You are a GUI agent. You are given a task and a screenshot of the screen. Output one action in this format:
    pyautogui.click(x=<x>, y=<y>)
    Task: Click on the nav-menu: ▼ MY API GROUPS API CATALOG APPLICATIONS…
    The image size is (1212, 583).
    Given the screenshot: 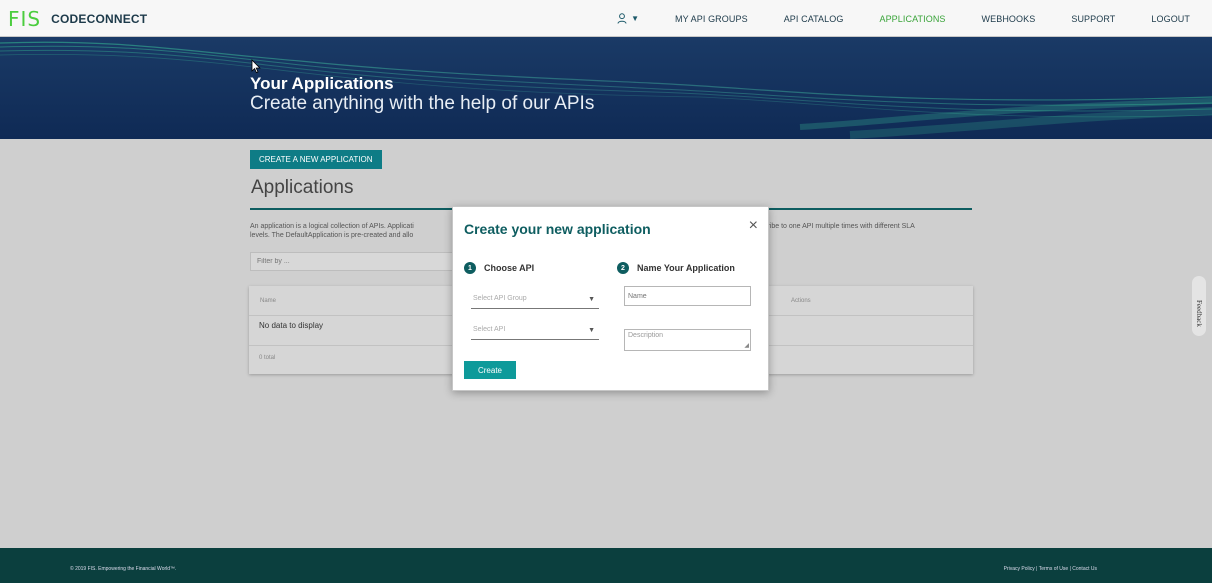 What is the action you would take?
    pyautogui.click(x=903, y=18)
    